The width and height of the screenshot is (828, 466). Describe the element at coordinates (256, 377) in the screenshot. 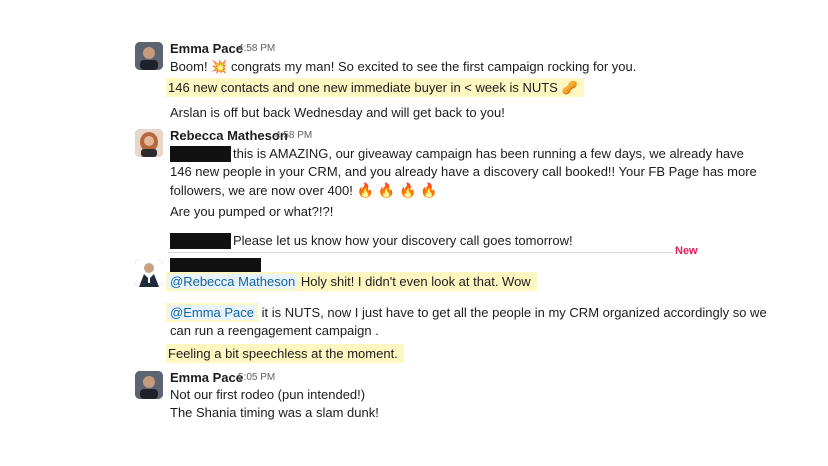

I see `timestamp: 5:05 PM` at that location.